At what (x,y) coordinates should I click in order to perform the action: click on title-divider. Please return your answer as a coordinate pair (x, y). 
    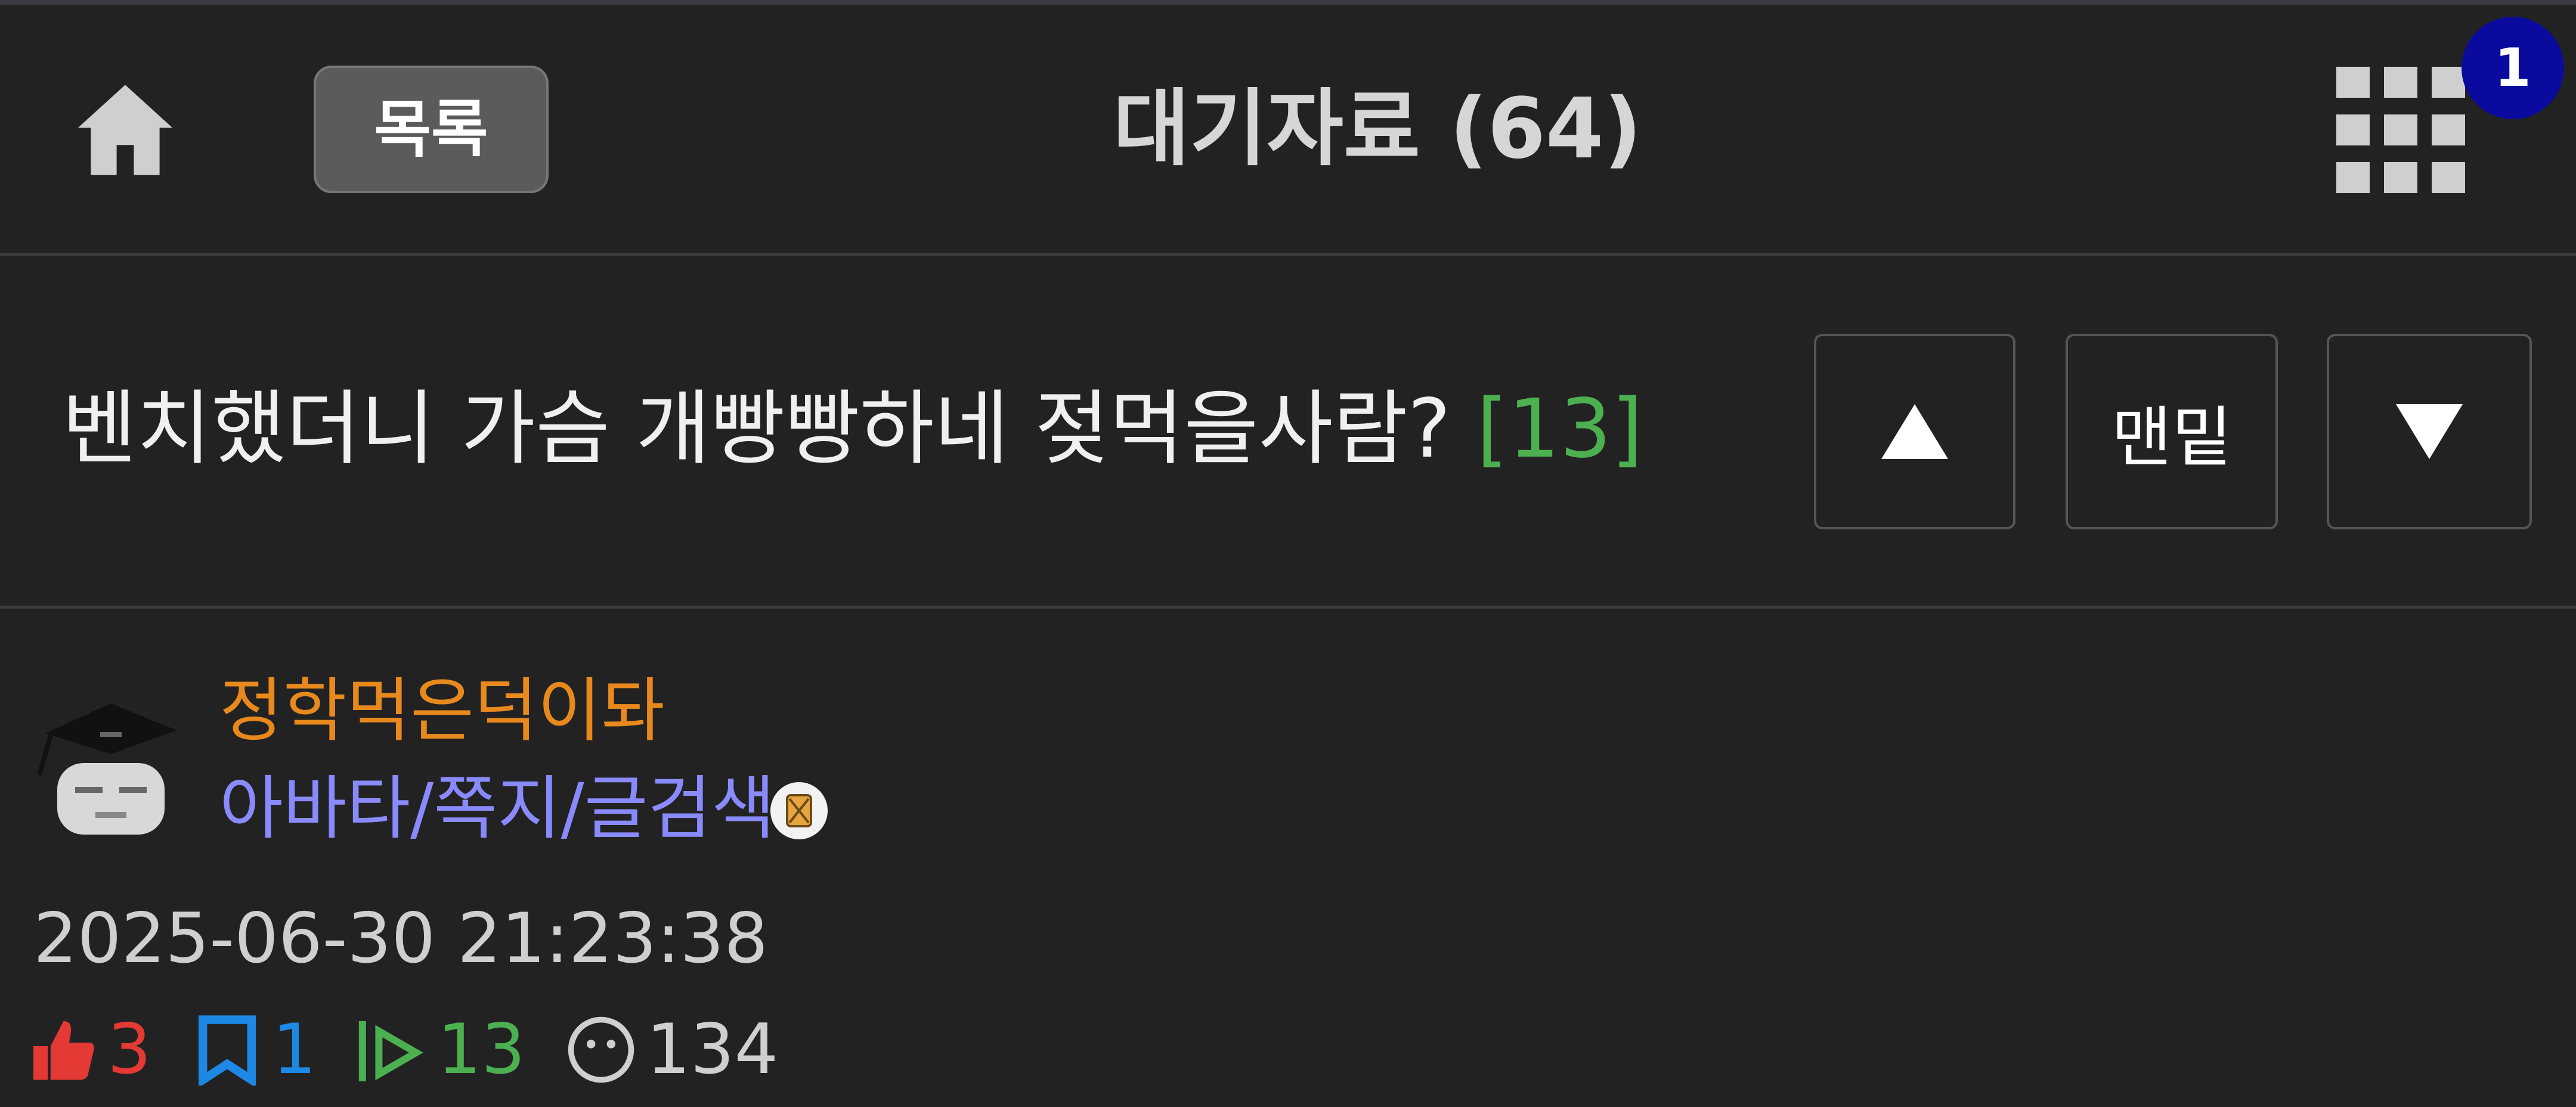
    Looking at the image, I should click on (1288, 607).